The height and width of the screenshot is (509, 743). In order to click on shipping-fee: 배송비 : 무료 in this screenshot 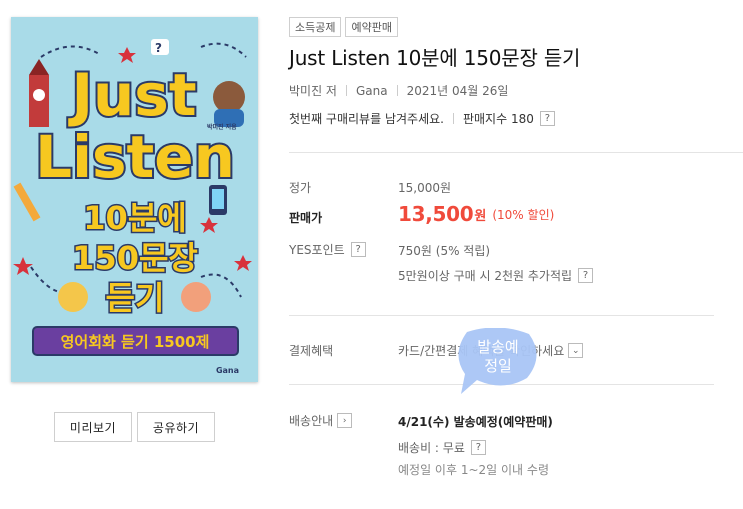, I will do `click(431, 448)`.